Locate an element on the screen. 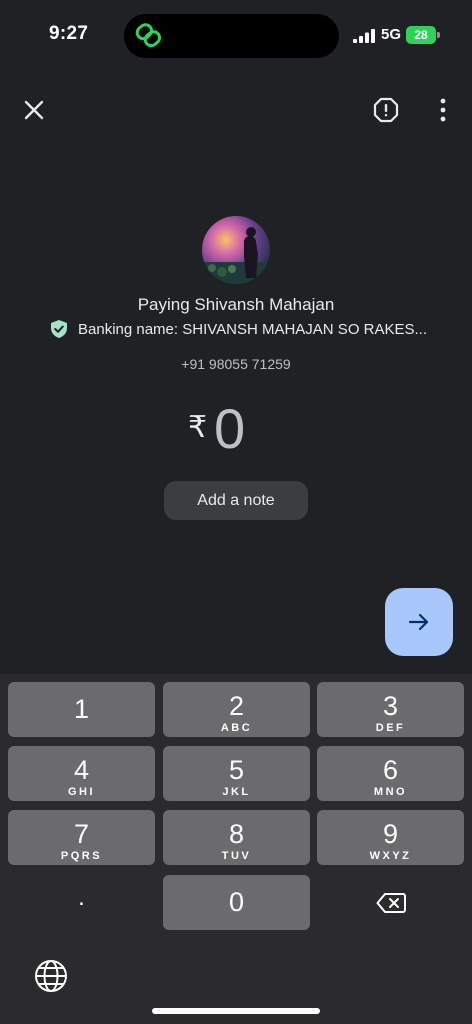  status-bar: 9:27 5G 28 is located at coordinates (236, 35).